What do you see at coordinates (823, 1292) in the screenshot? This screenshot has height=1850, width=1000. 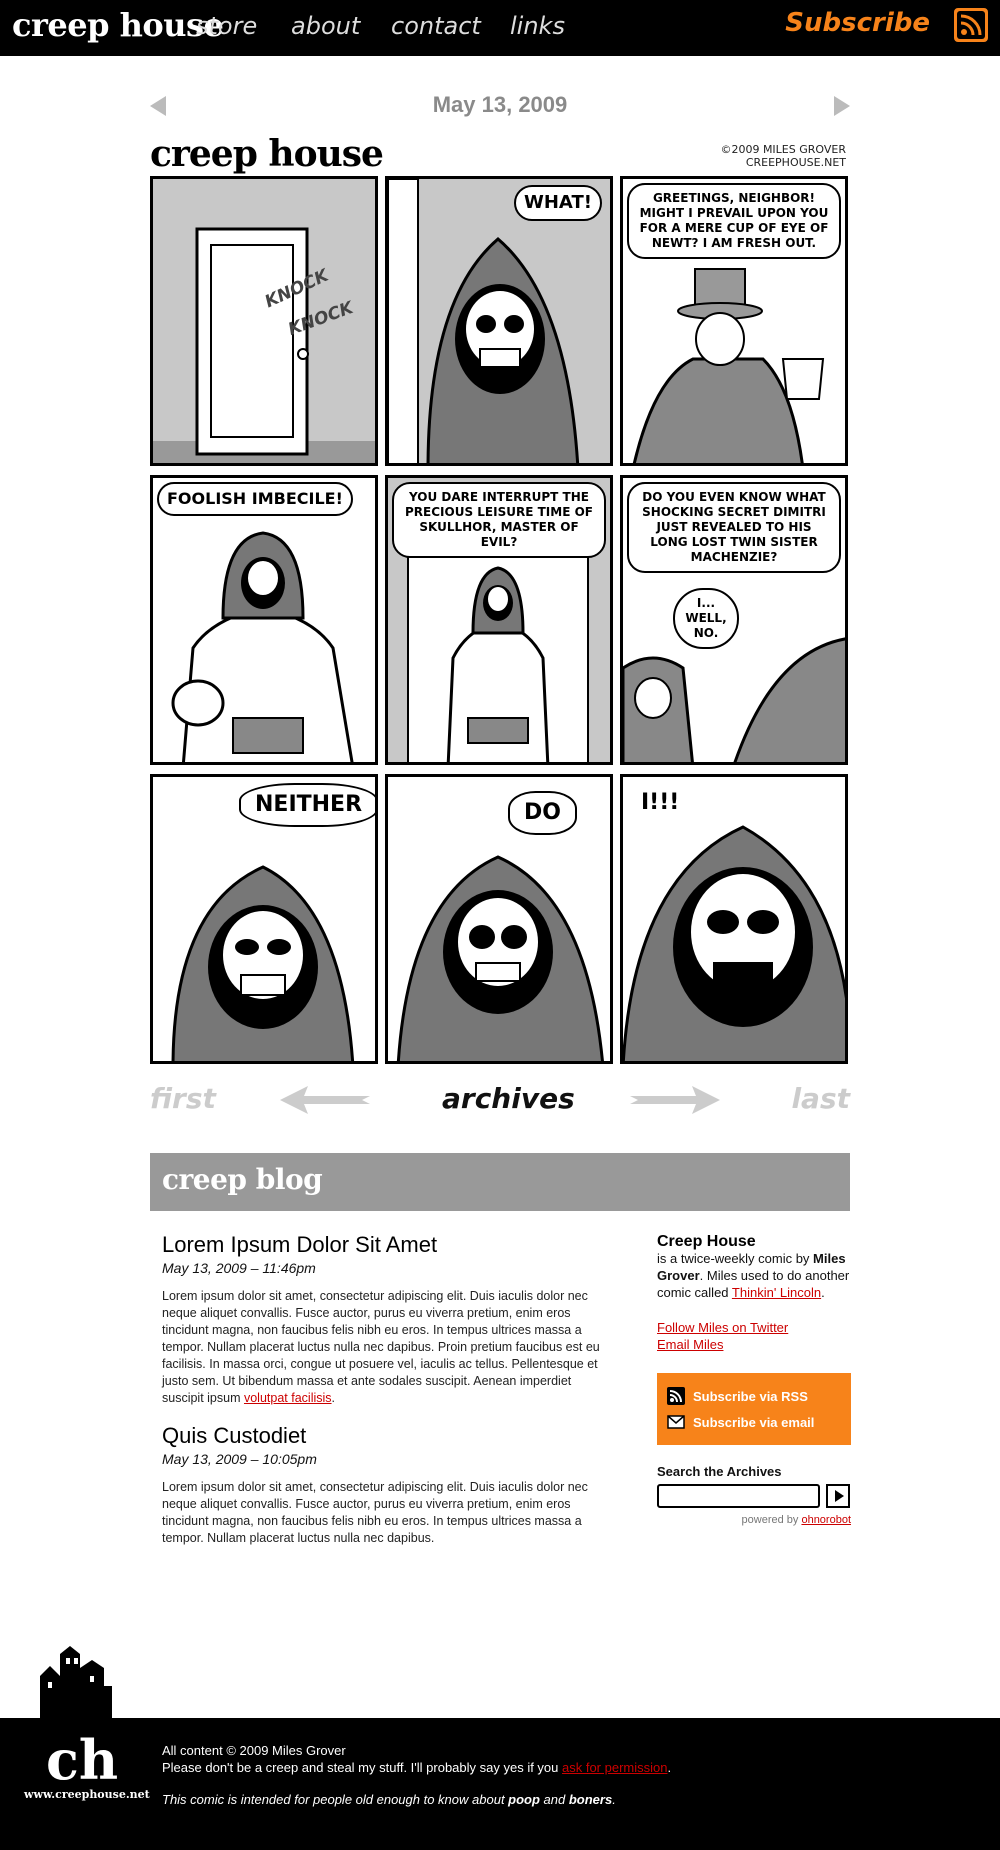 I see `desc-text: .` at bounding box center [823, 1292].